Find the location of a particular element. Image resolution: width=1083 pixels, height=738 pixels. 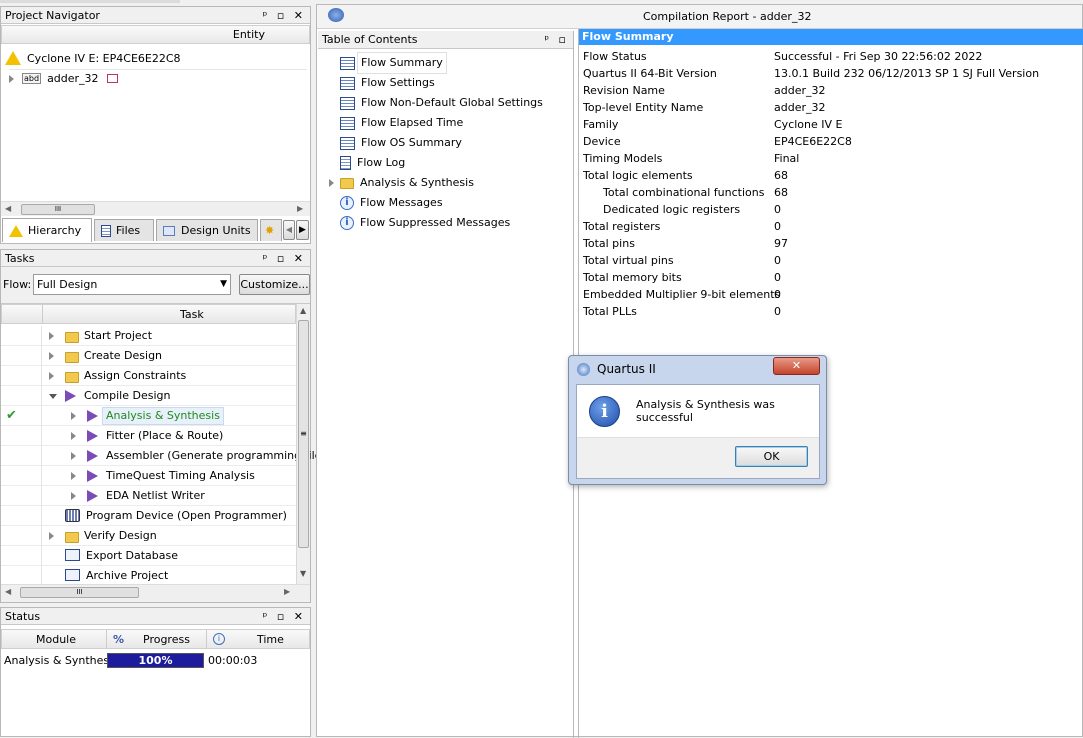

toc-item-flow-summary: Flow Summary is located at coordinates (393, 63).